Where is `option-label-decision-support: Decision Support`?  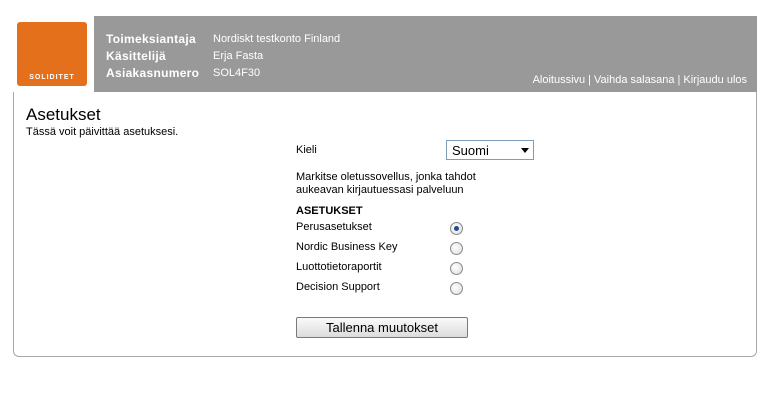
option-label-decision-support: Decision Support is located at coordinates (338, 287).